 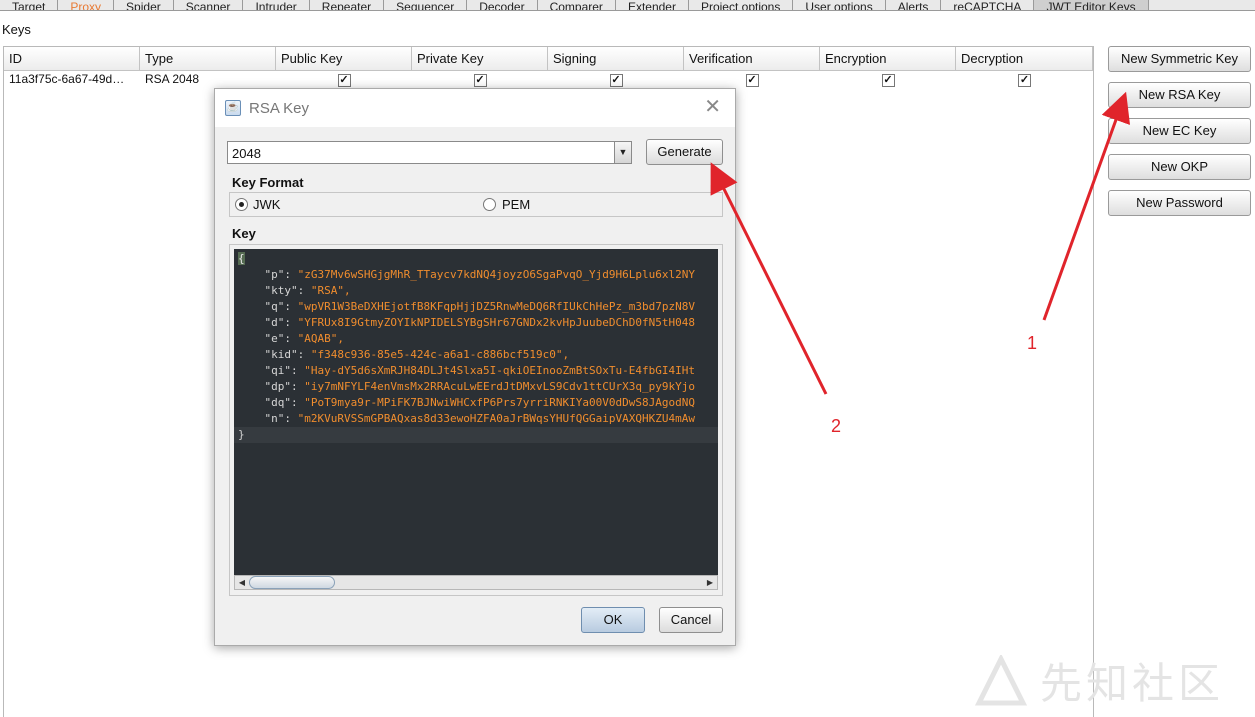 I want to click on json-key: "p":, so click(x=281, y=274).